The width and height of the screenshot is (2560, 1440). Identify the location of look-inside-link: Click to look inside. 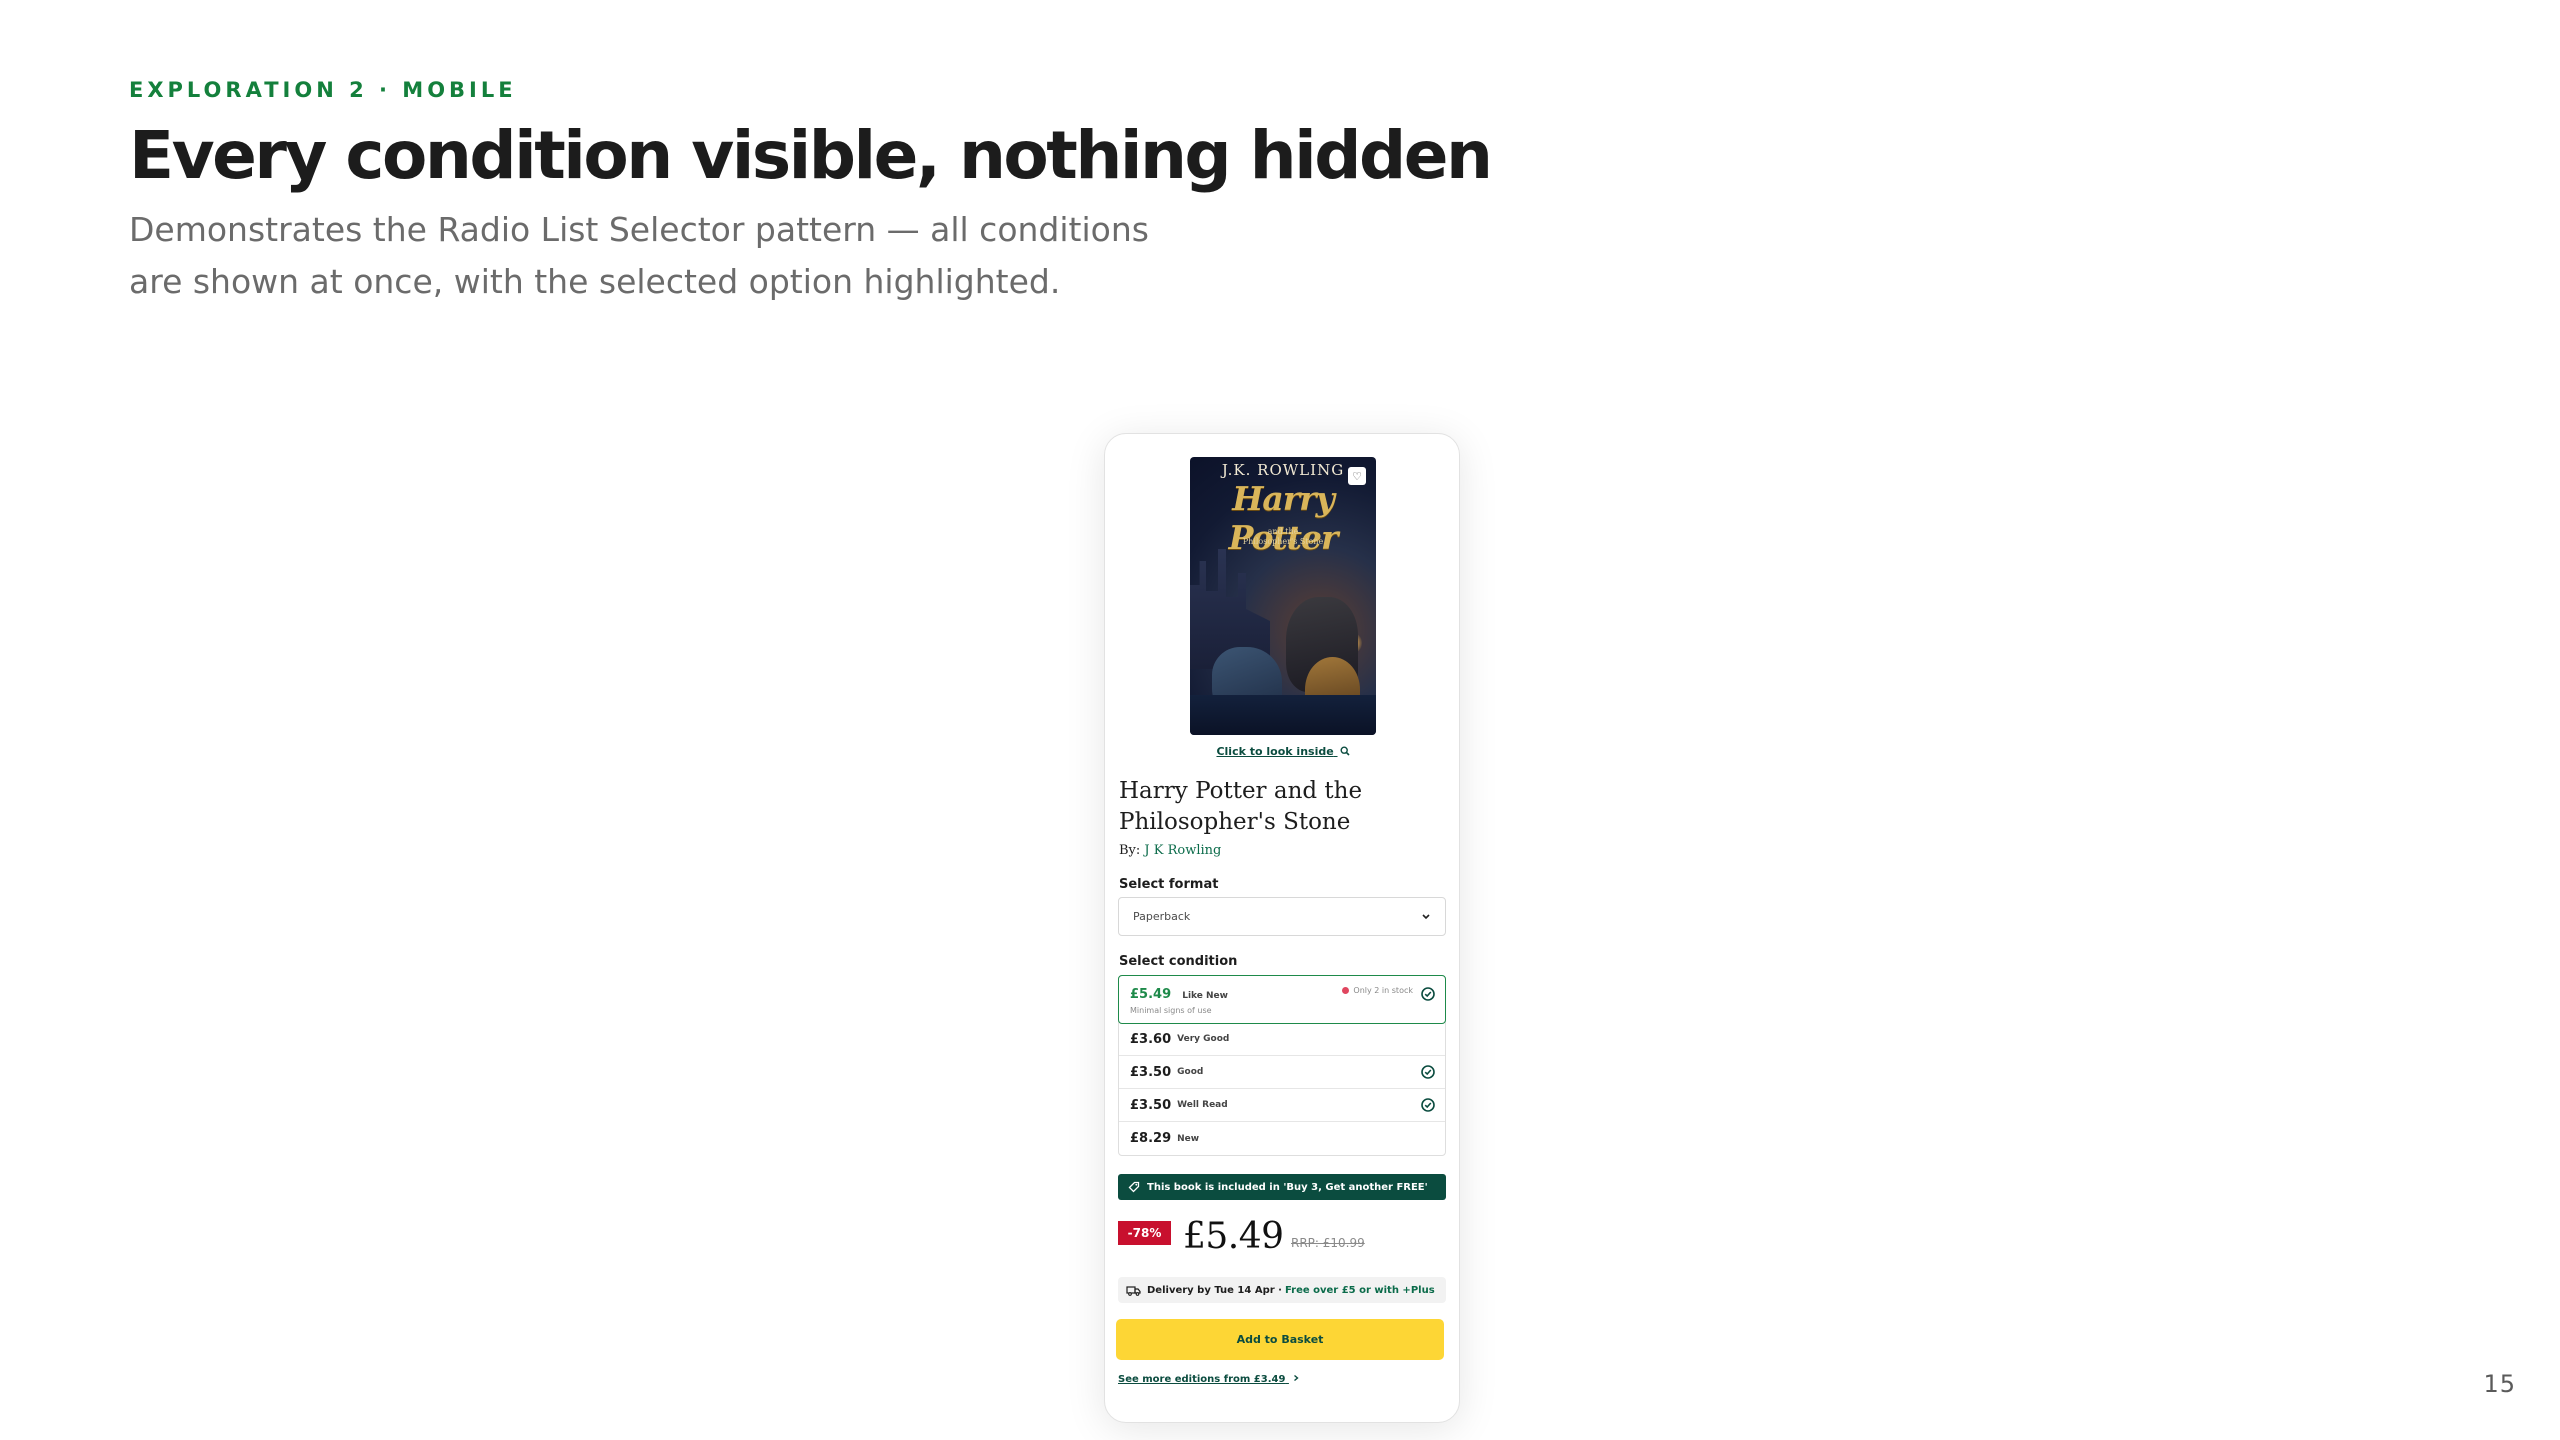
(1282, 751).